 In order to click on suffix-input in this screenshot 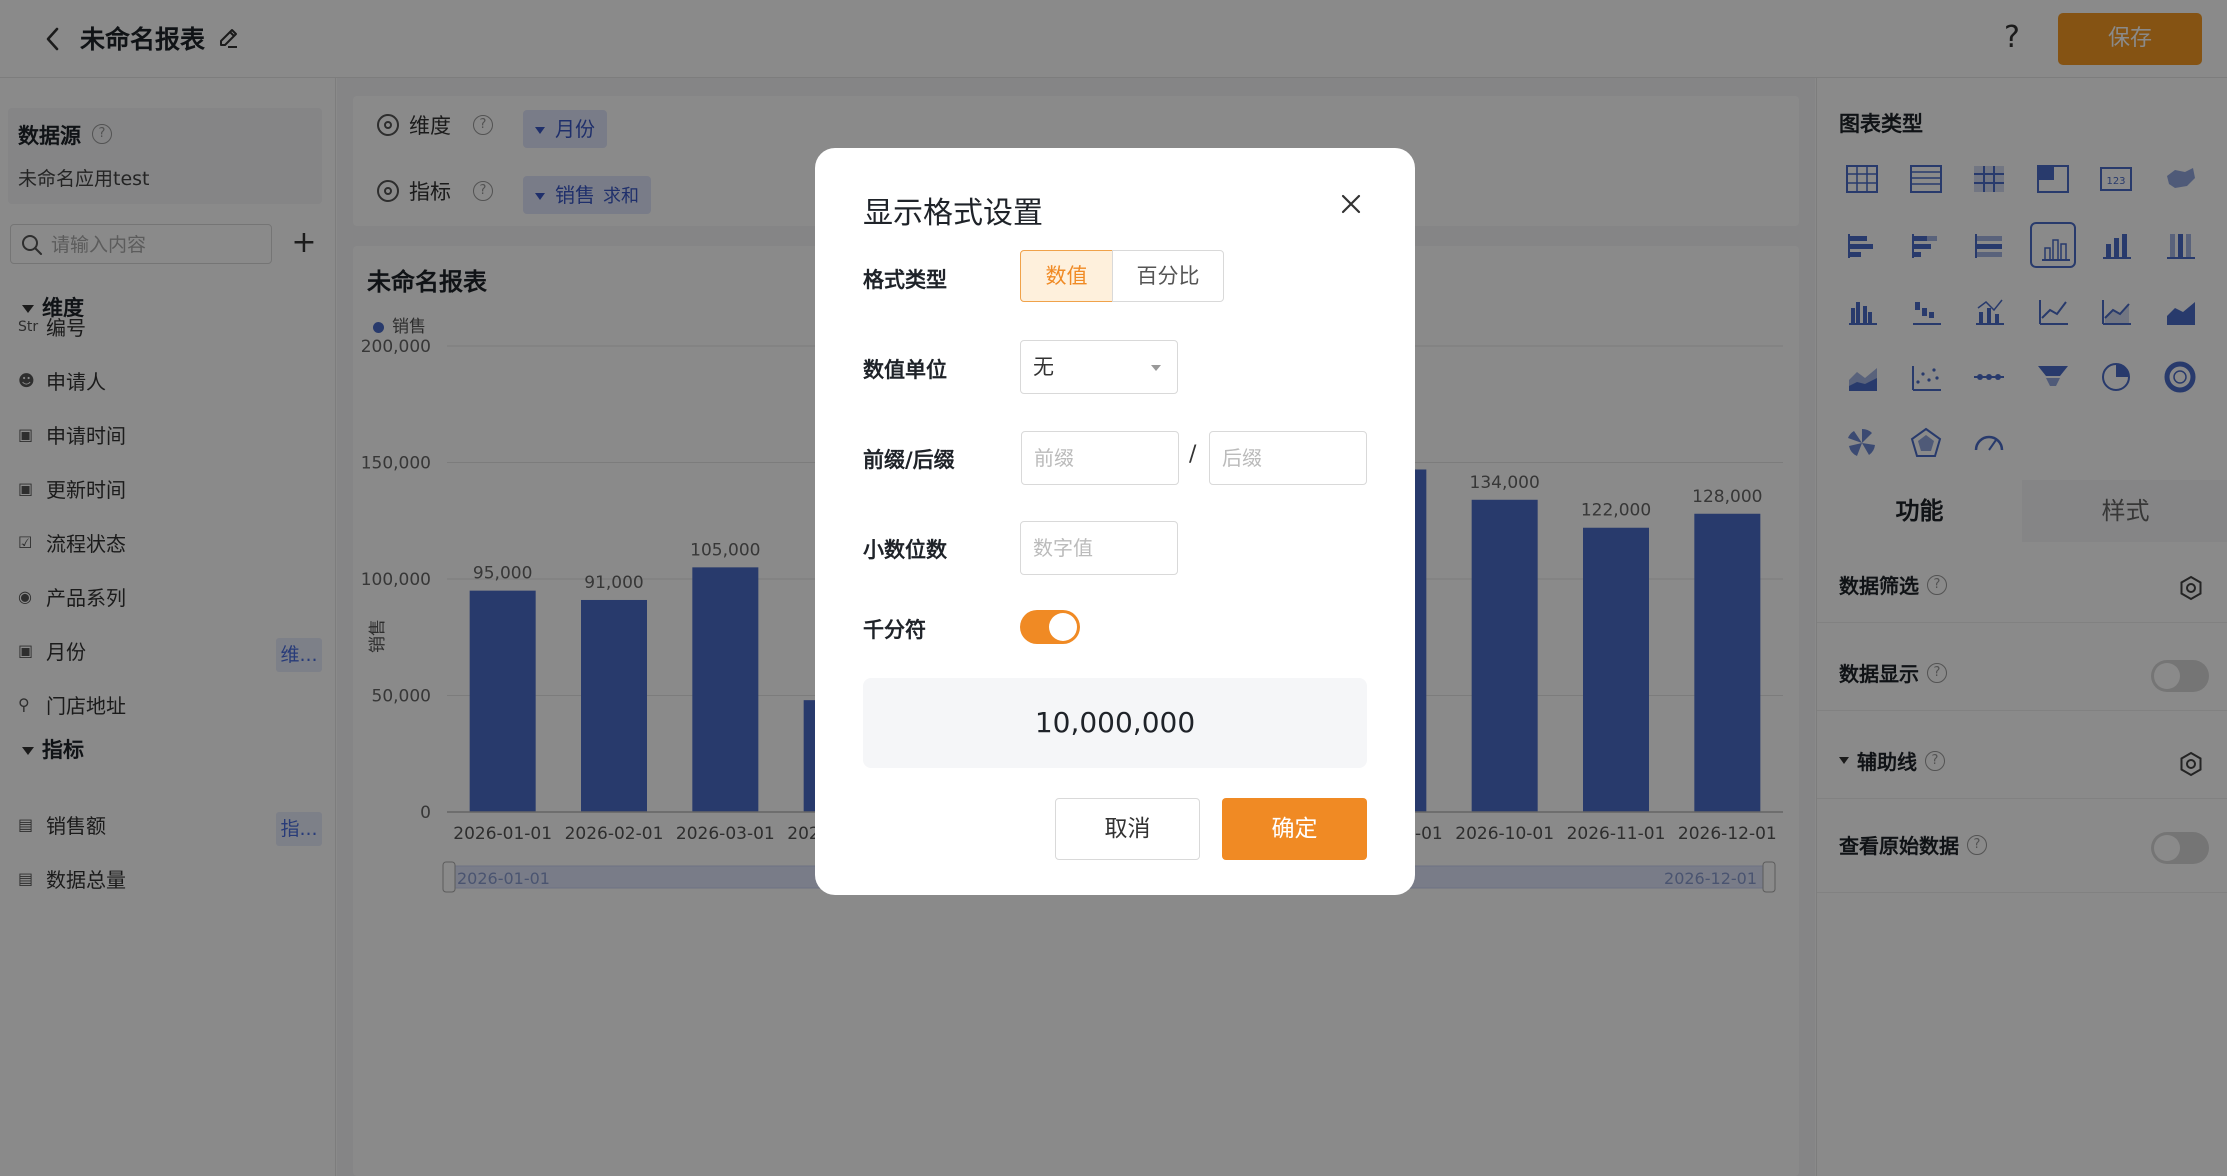, I will do `click(1288, 458)`.